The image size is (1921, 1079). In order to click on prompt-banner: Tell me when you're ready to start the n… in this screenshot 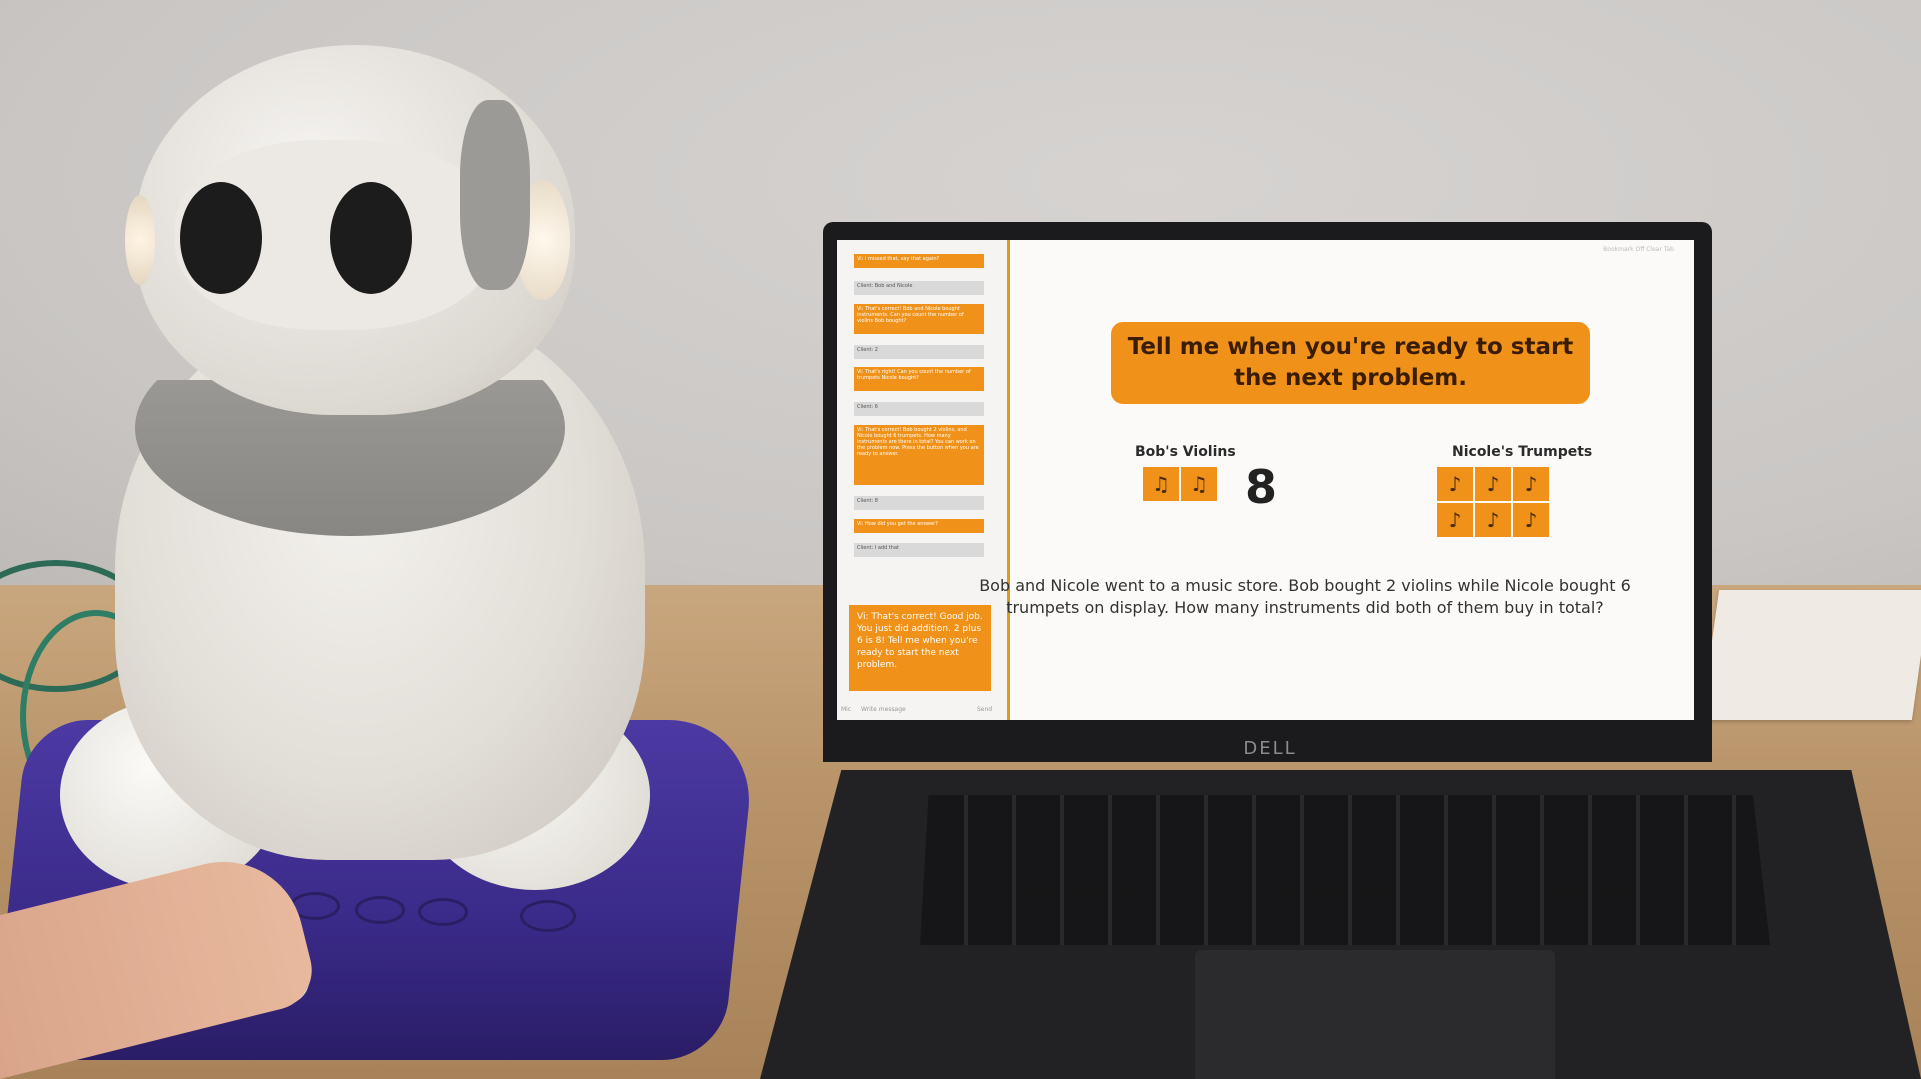, I will do `click(1350, 363)`.